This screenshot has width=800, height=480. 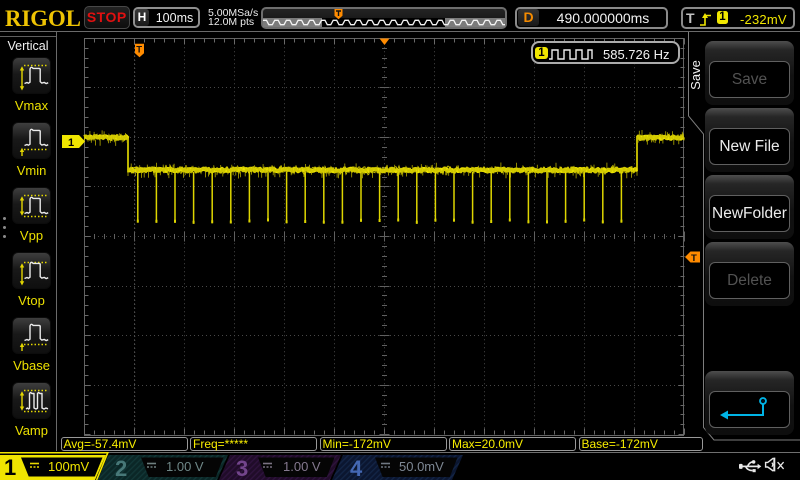 What do you see at coordinates (421, 466) in the screenshot?
I see `svg-text: 50.0mV` at bounding box center [421, 466].